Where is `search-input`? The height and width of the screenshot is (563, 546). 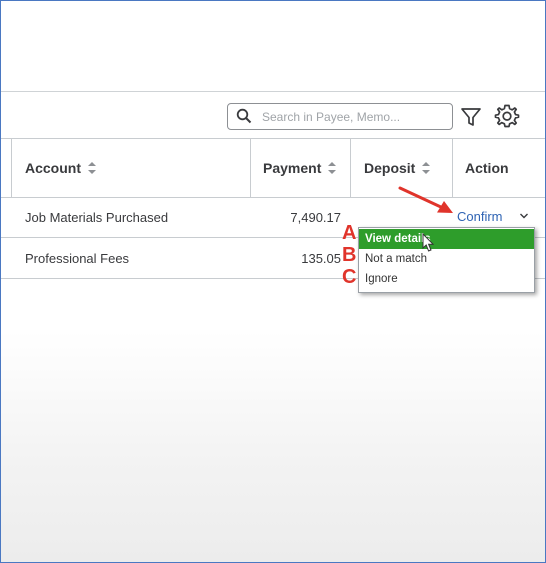 search-input is located at coordinates (352, 116).